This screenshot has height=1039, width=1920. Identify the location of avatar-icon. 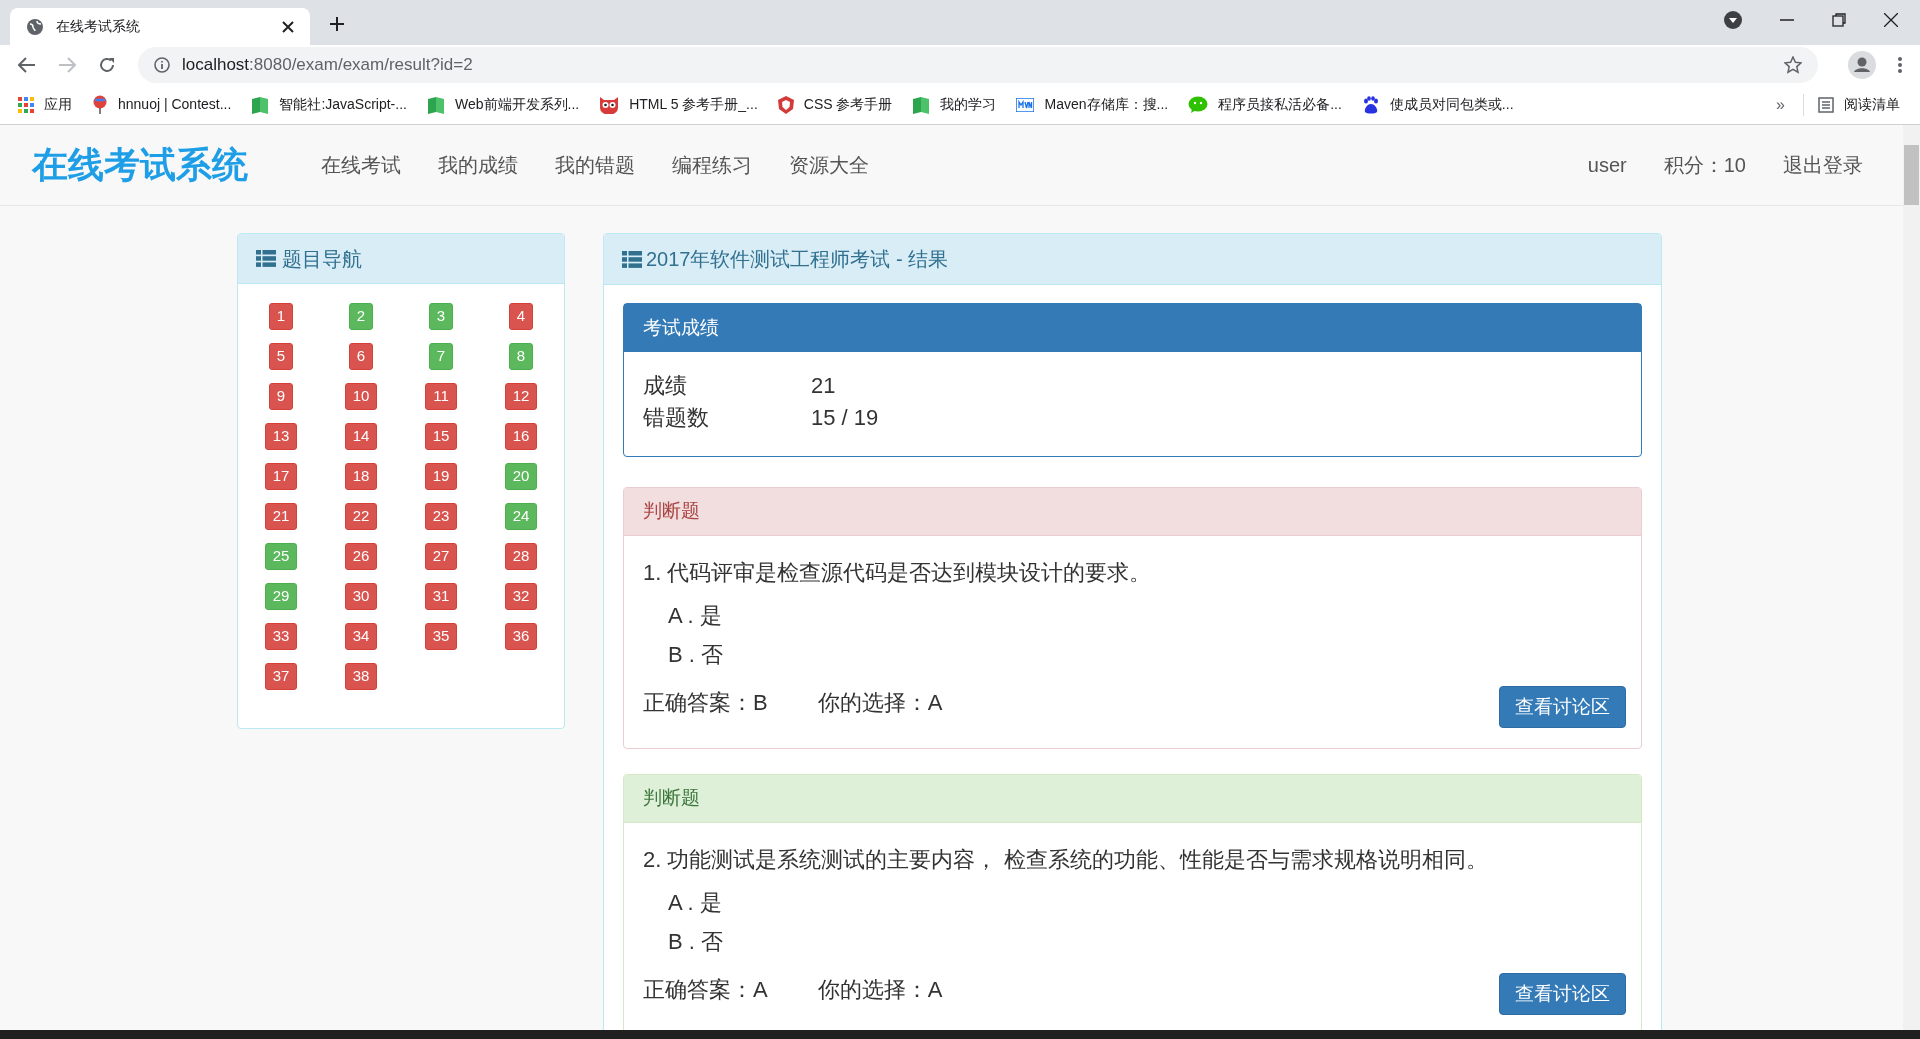
(1862, 65).